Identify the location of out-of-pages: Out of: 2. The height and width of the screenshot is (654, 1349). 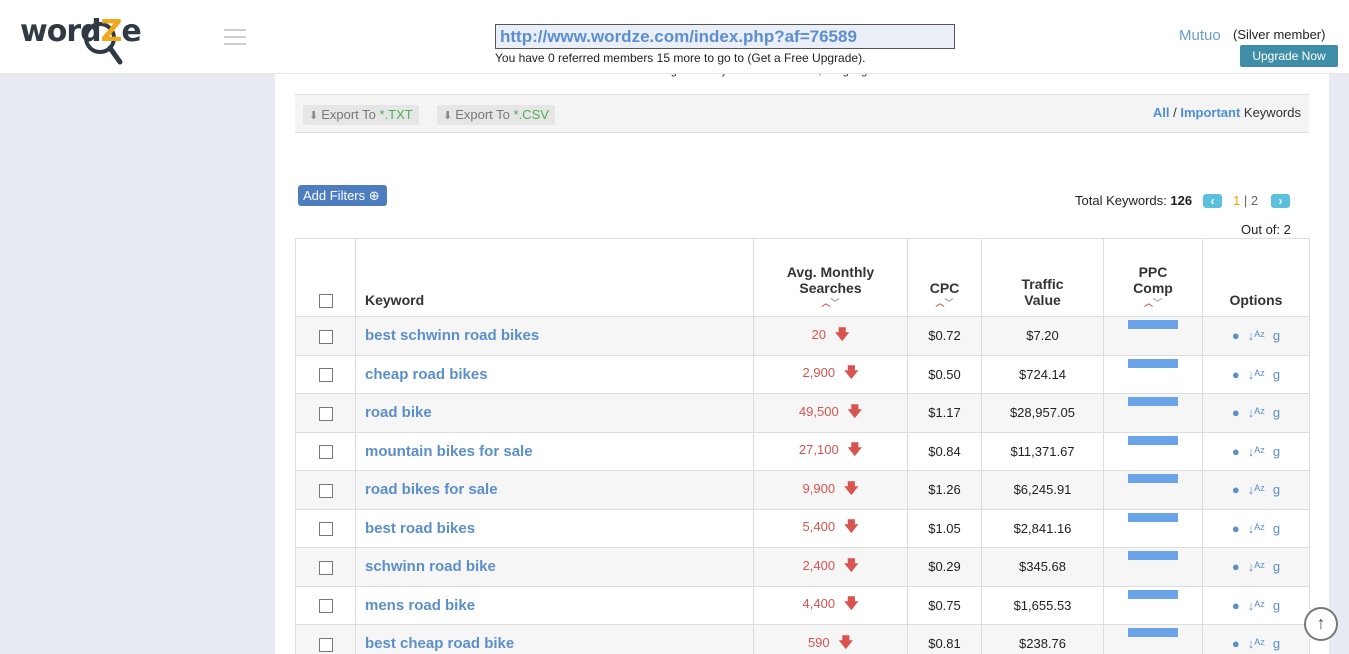
(1266, 229).